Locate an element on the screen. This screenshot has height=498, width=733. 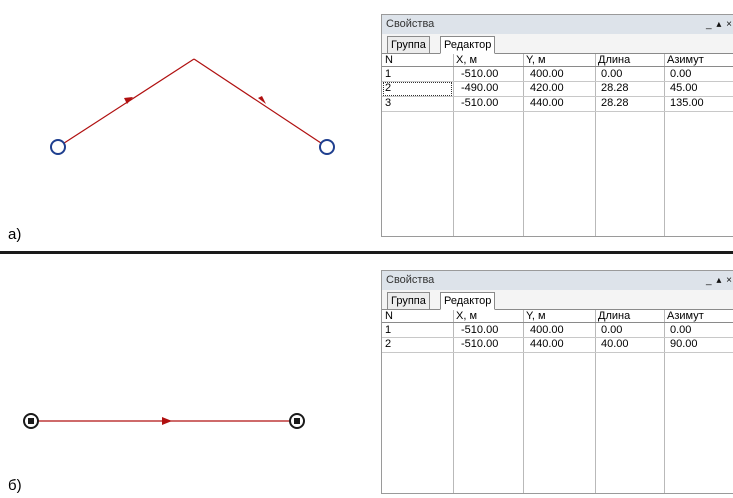
vertex-end-icon is located at coordinates (327, 147).